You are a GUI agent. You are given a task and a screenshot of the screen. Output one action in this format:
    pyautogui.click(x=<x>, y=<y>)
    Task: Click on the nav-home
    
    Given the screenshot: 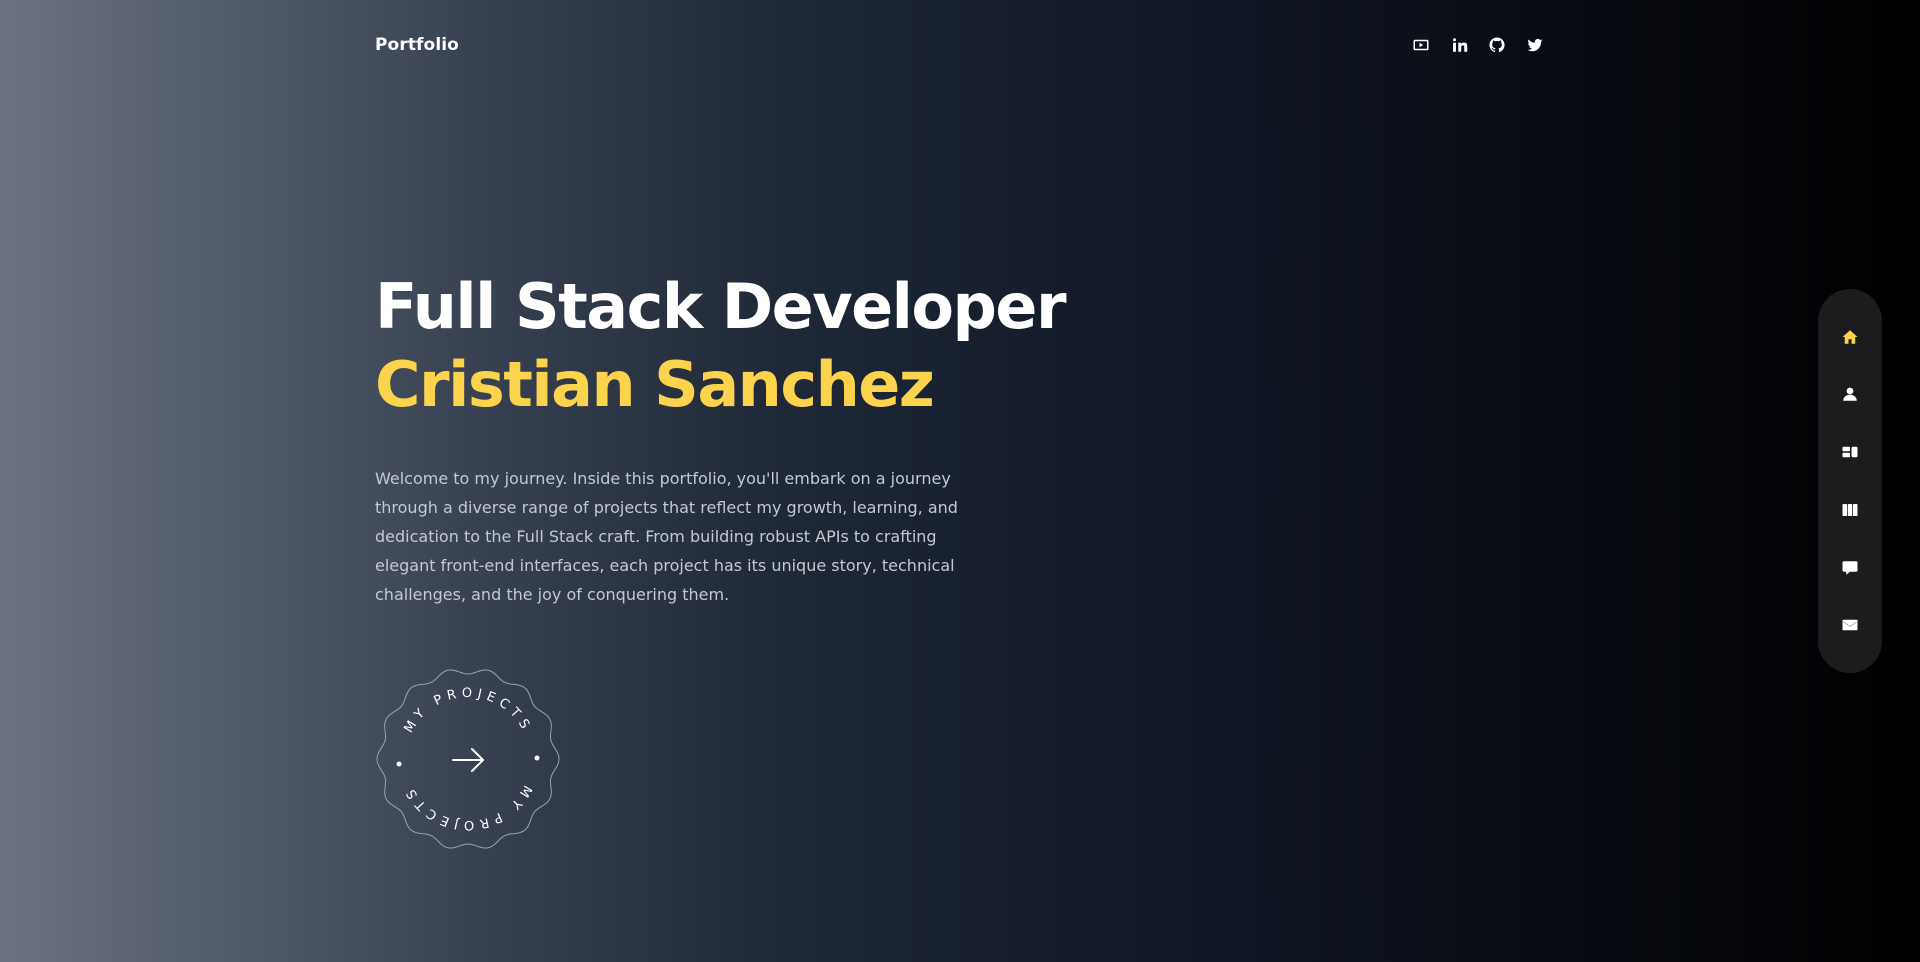 What is the action you would take?
    pyautogui.click(x=1850, y=337)
    